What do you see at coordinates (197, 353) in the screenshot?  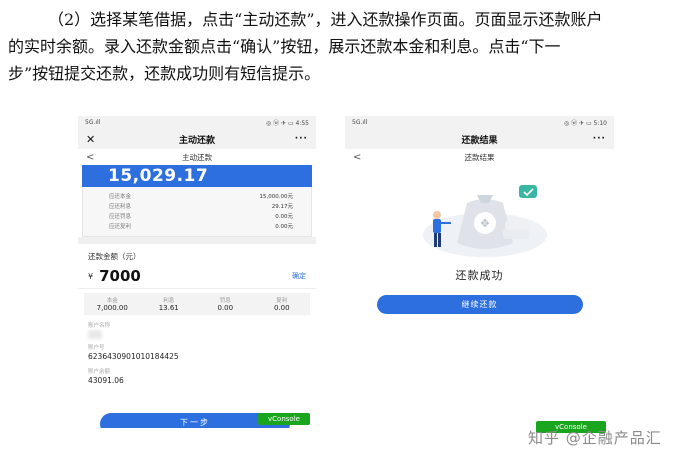 I see `account-number-field: 账户号 6236430901010184425` at bounding box center [197, 353].